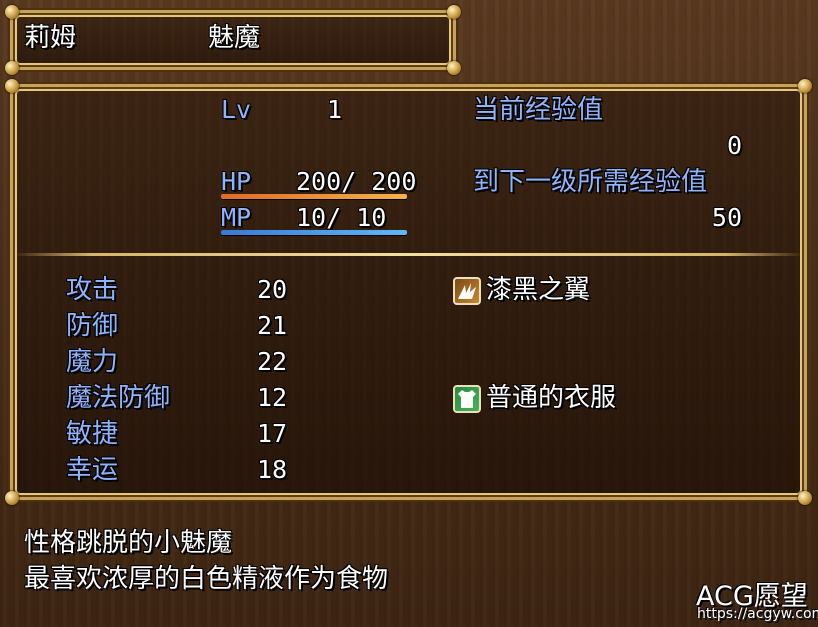 This screenshot has height=627, width=818. I want to click on param-label-attack: 攻击, so click(92, 290).